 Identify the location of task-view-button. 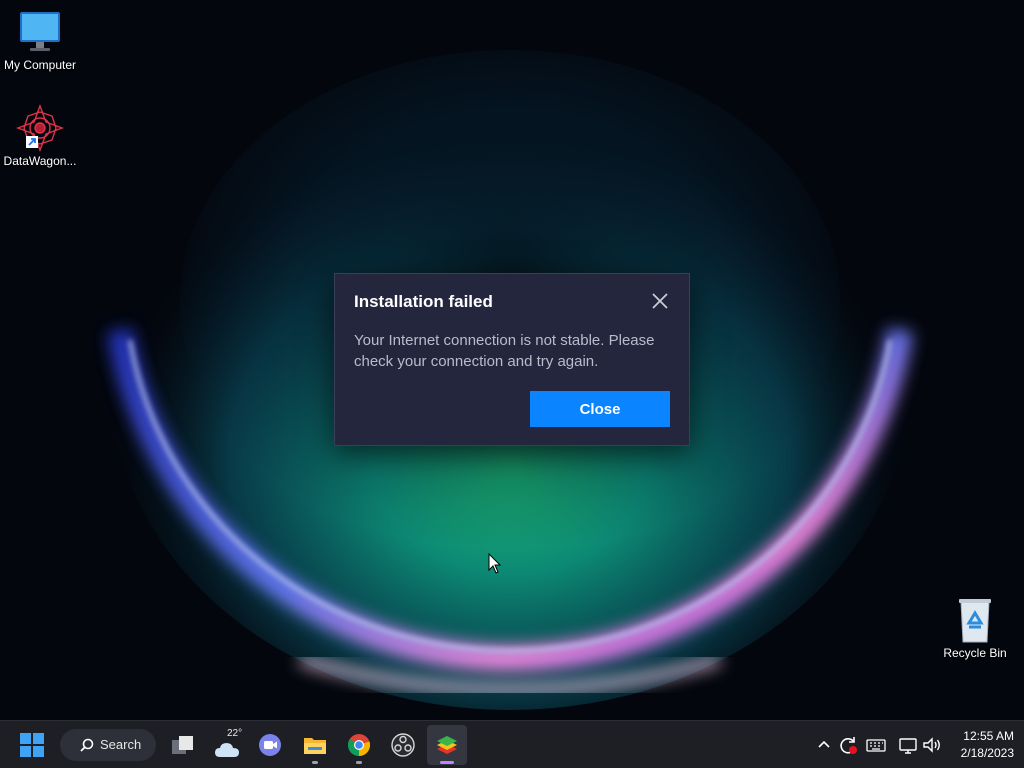
(183, 745).